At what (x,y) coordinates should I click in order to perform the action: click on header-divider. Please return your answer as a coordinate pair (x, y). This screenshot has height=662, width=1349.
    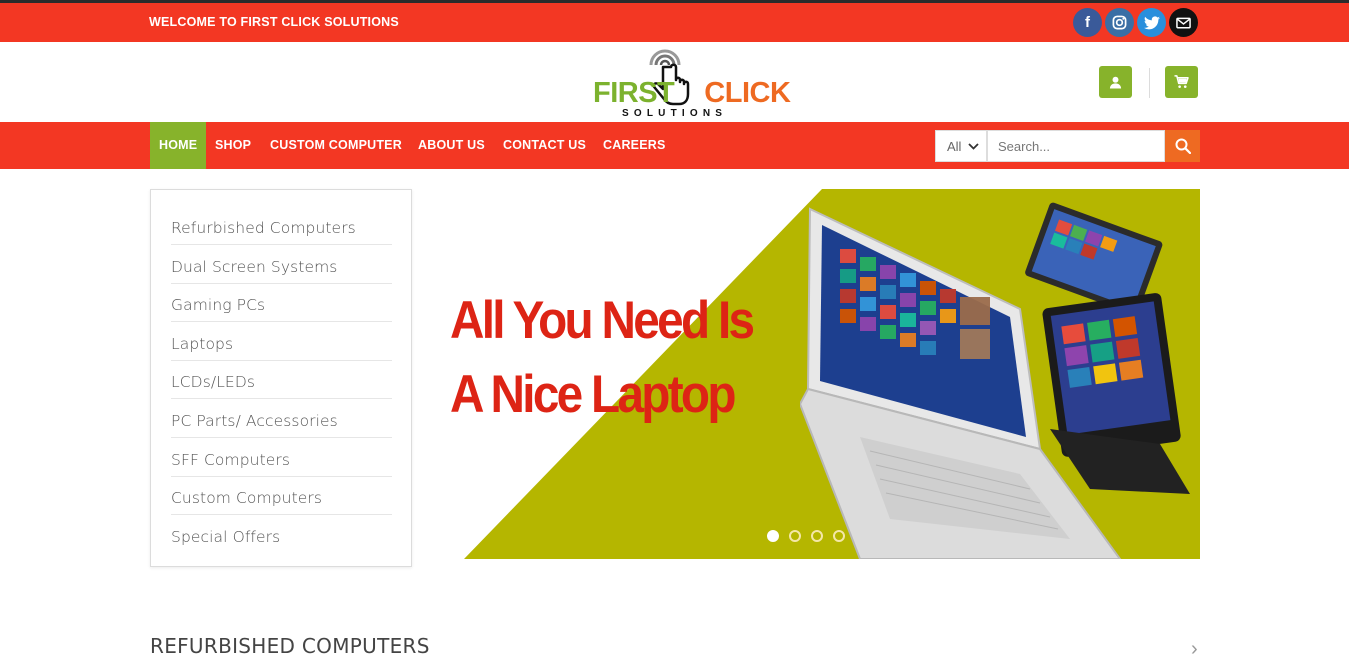
    Looking at the image, I should click on (1149, 83).